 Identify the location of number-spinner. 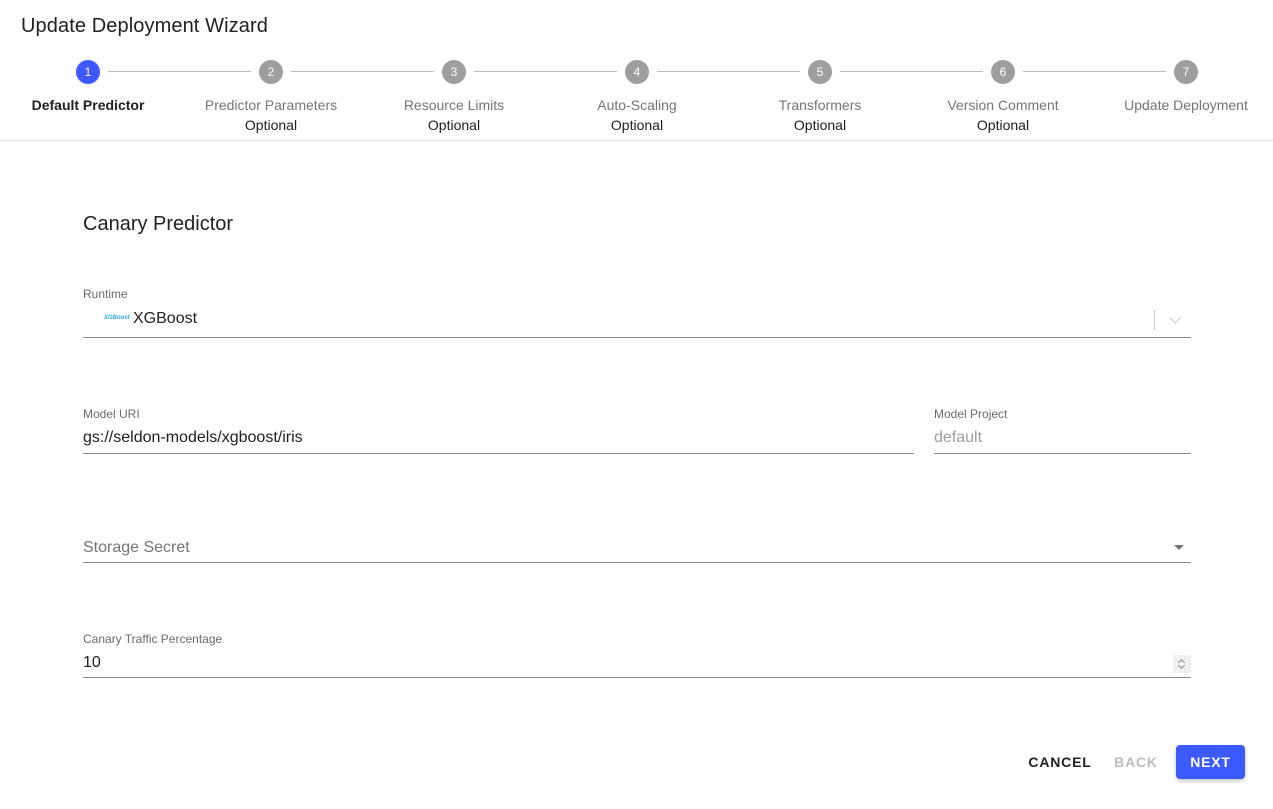
(1182, 664).